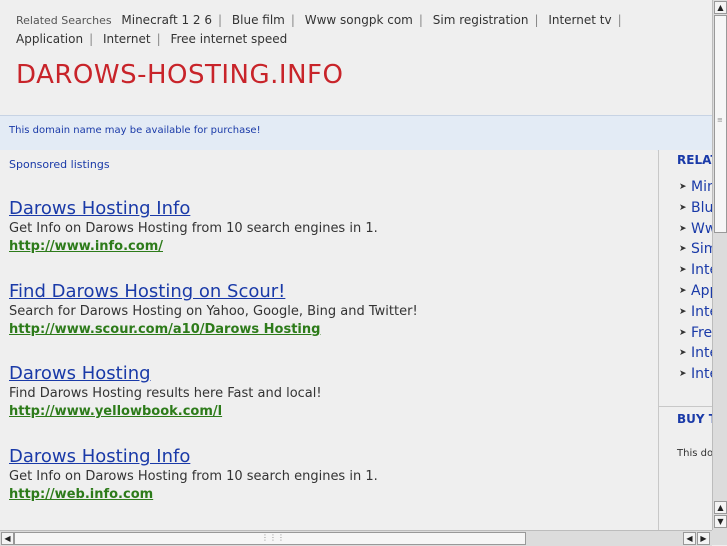 The width and height of the screenshot is (727, 546). Describe the element at coordinates (686, 406) in the screenshot. I see `sidebar-divider` at that location.